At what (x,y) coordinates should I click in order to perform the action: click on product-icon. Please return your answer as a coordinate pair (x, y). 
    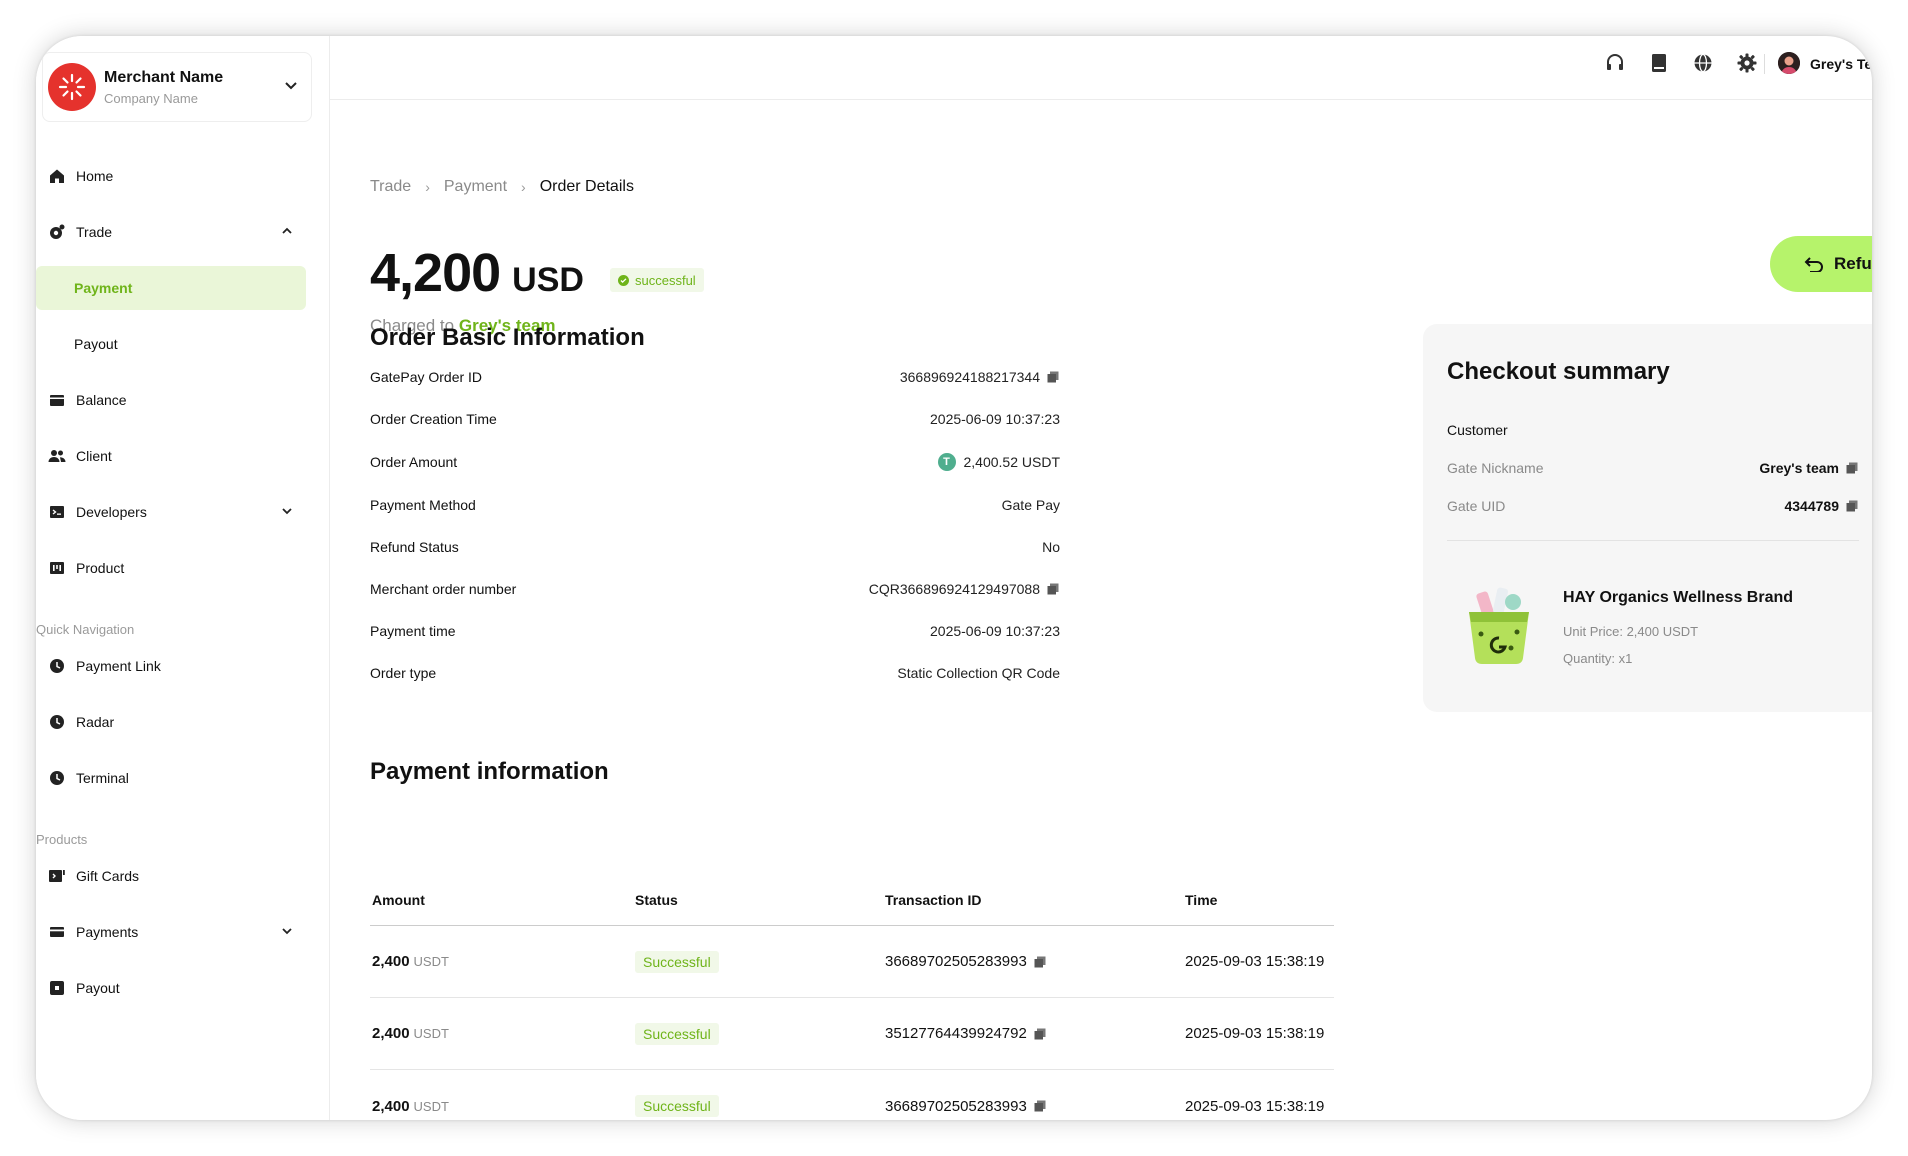
    Looking at the image, I should click on (57, 568).